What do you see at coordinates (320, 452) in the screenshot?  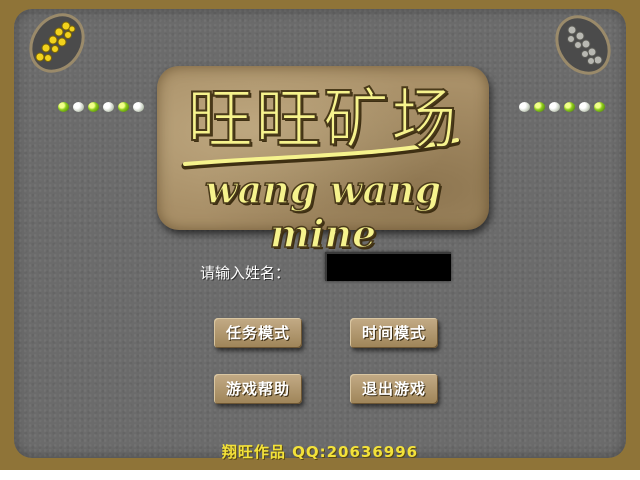 I see `footer-credit: 翔旺作品 QQ:20636996` at bounding box center [320, 452].